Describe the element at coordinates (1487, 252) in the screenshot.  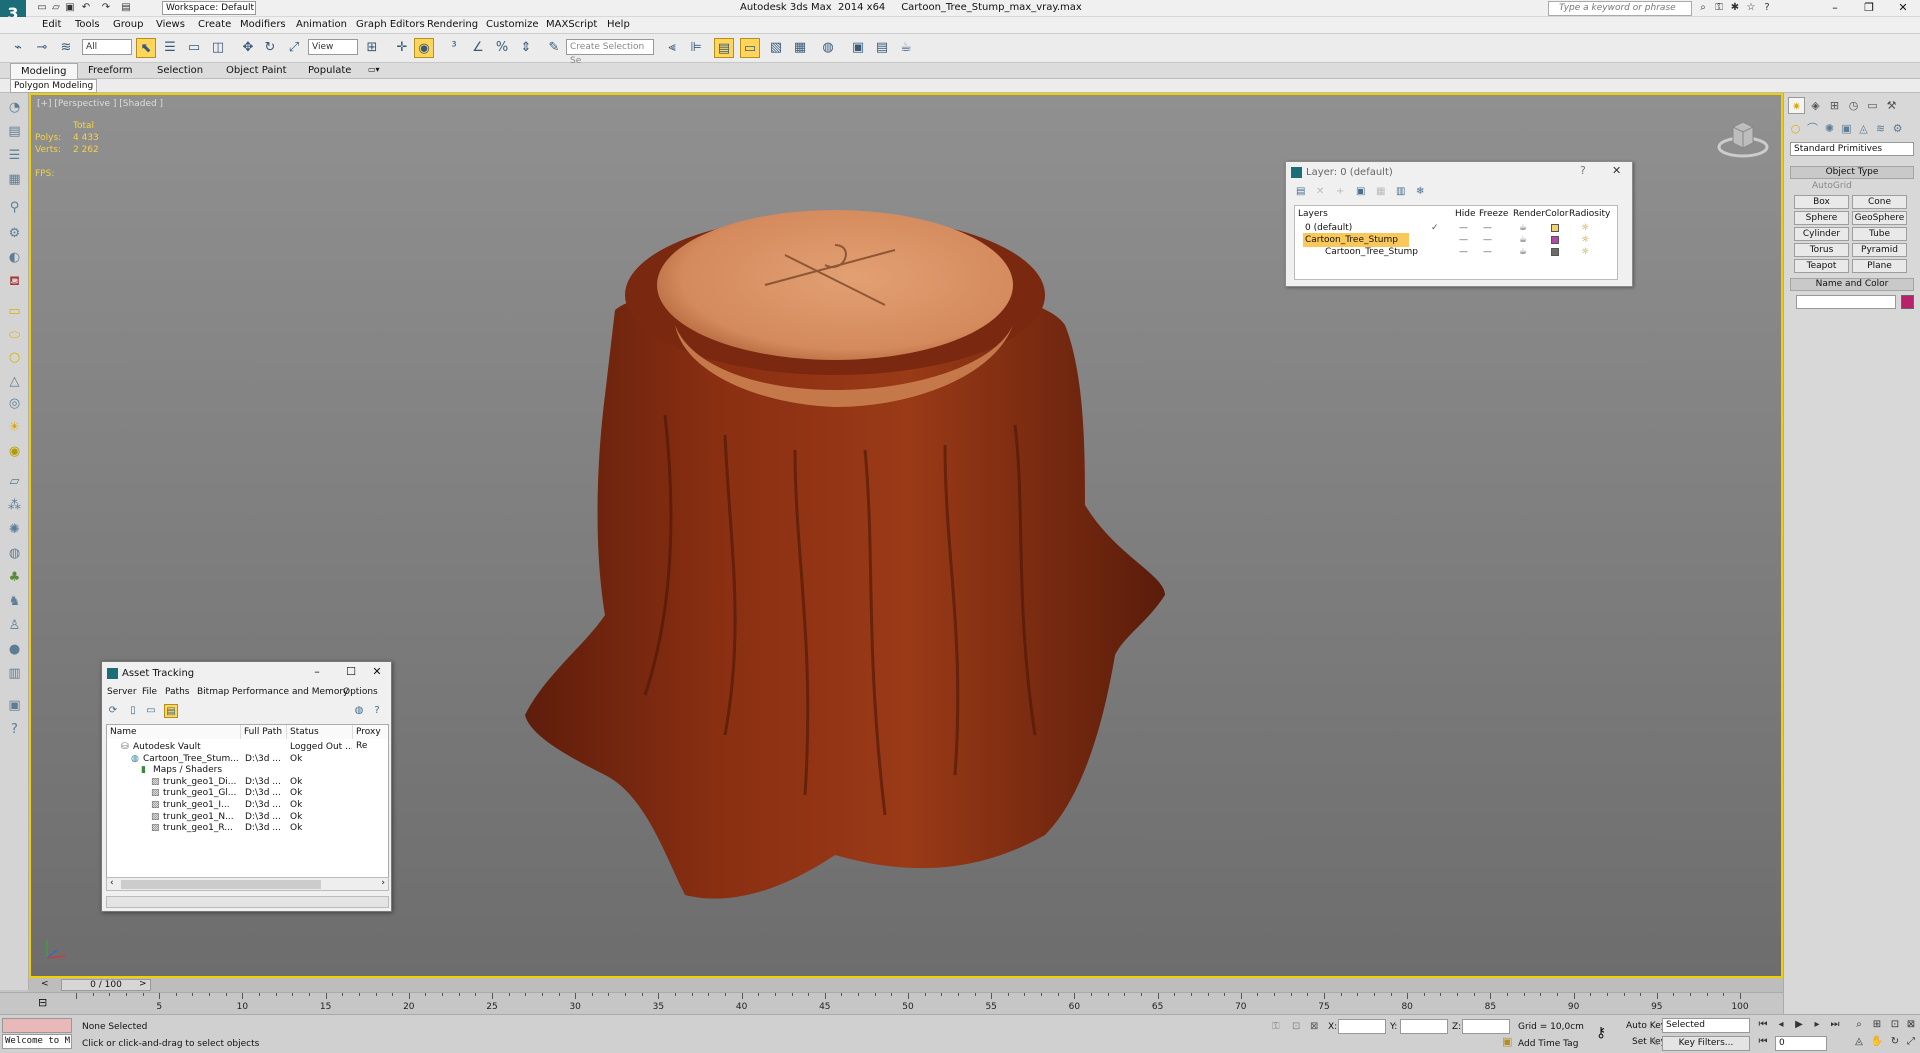
I see `freeze-toggle: —` at that location.